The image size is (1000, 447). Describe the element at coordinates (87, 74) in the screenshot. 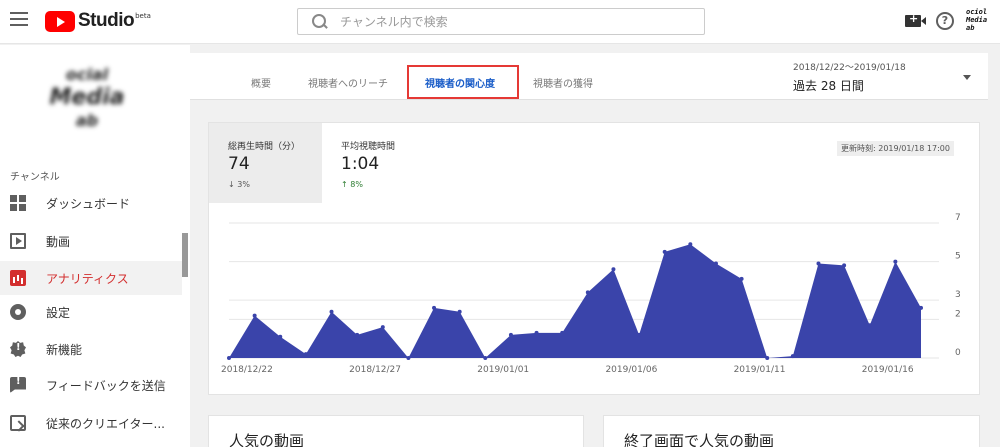

I see `channel-avatar-line-1: ocial` at that location.